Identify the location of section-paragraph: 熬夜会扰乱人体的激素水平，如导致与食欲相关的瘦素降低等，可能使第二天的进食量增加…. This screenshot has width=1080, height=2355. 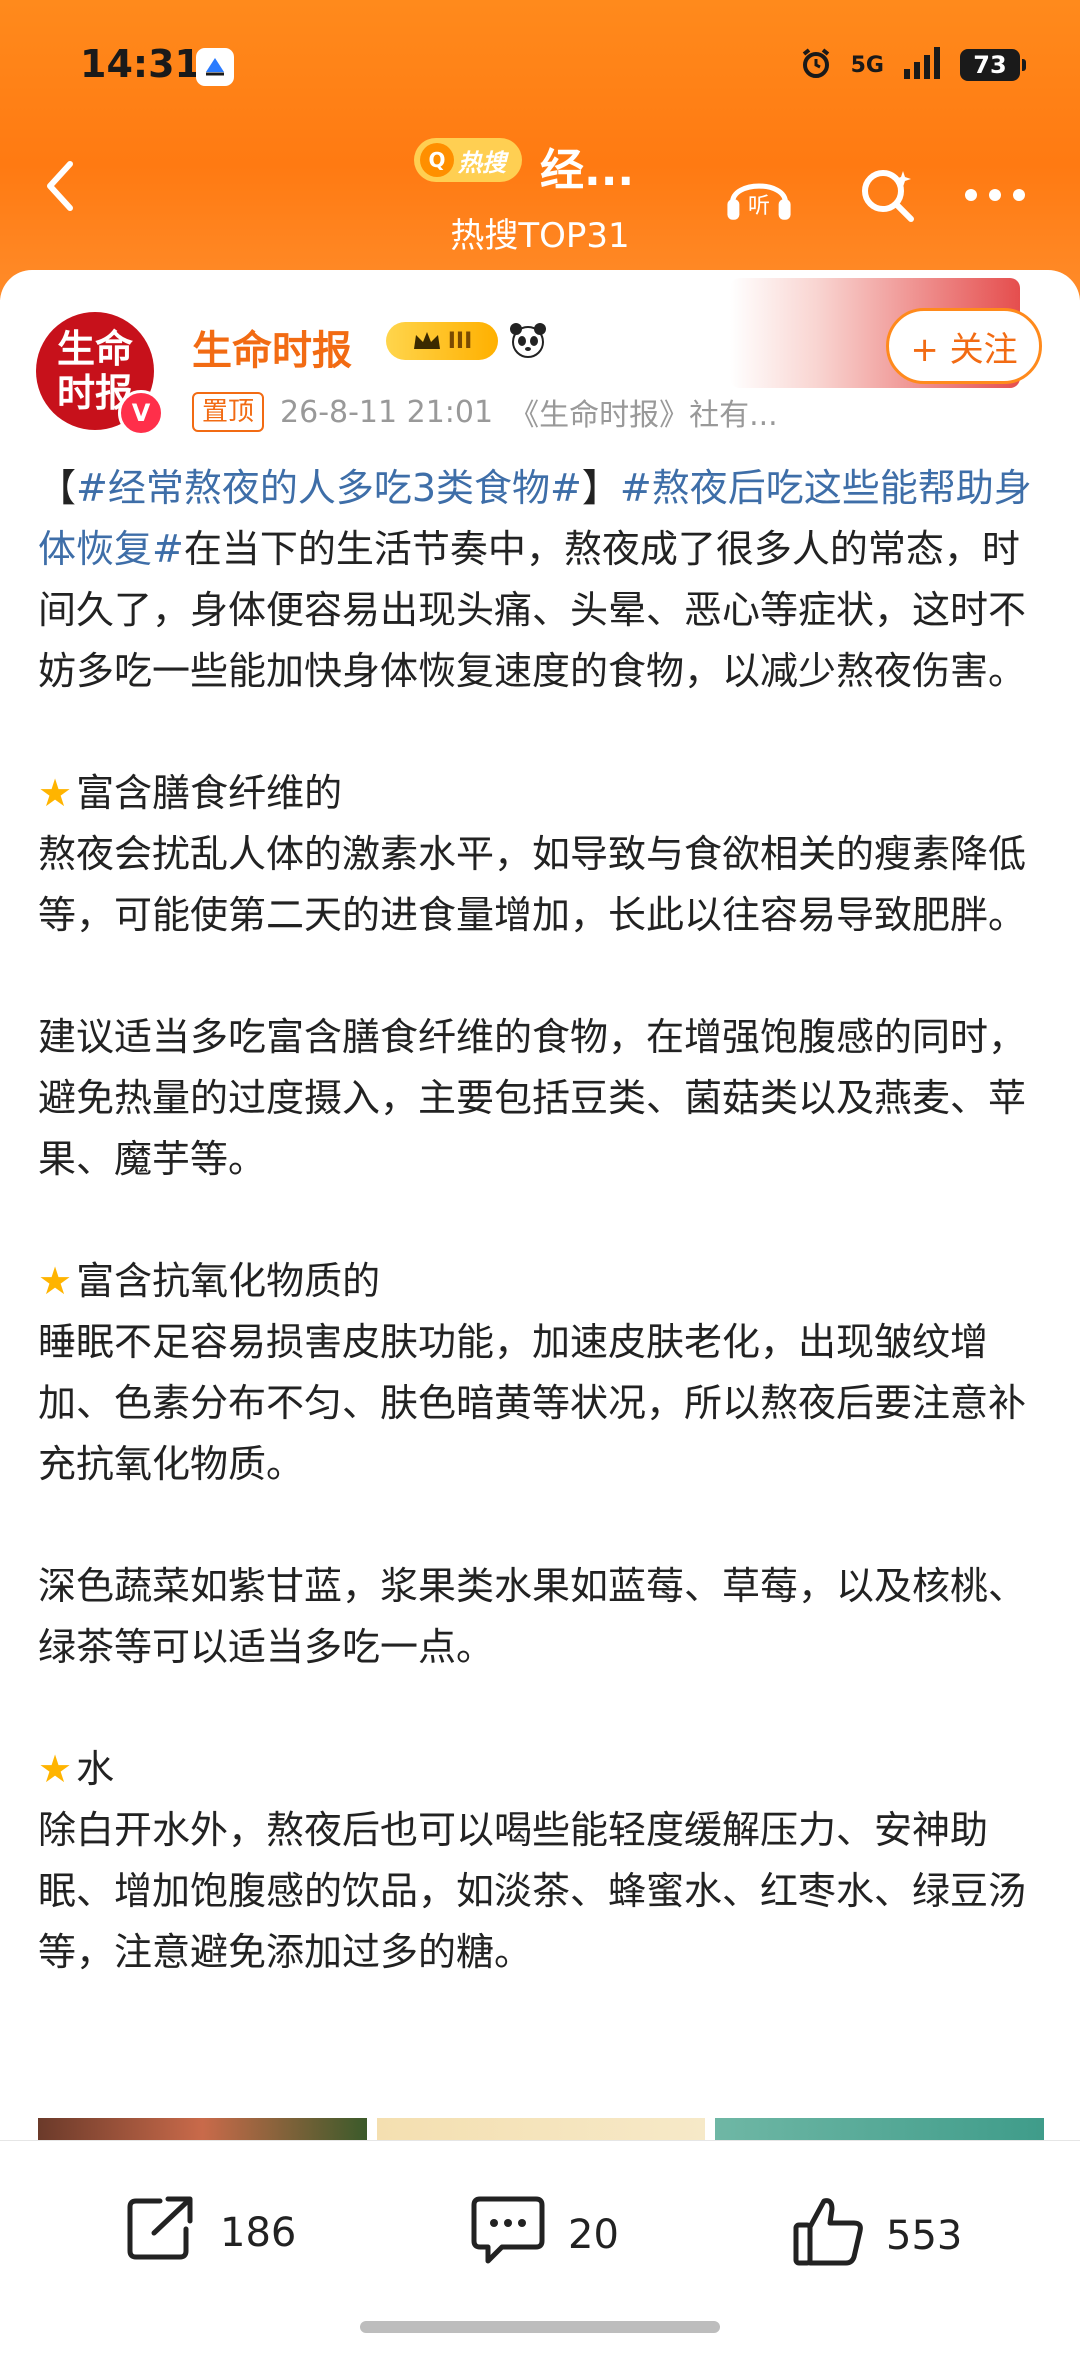
(532, 884).